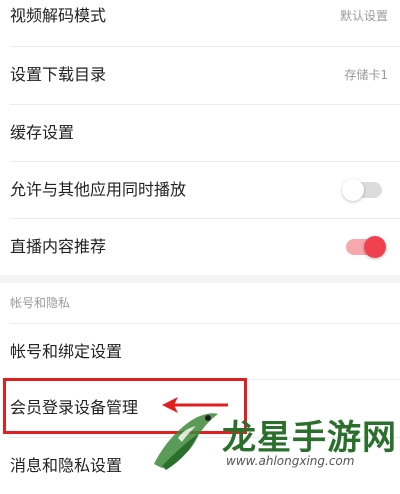 This screenshot has height=494, width=400. What do you see at coordinates (366, 75) in the screenshot?
I see `download-dir-value: 存储卡1` at bounding box center [366, 75].